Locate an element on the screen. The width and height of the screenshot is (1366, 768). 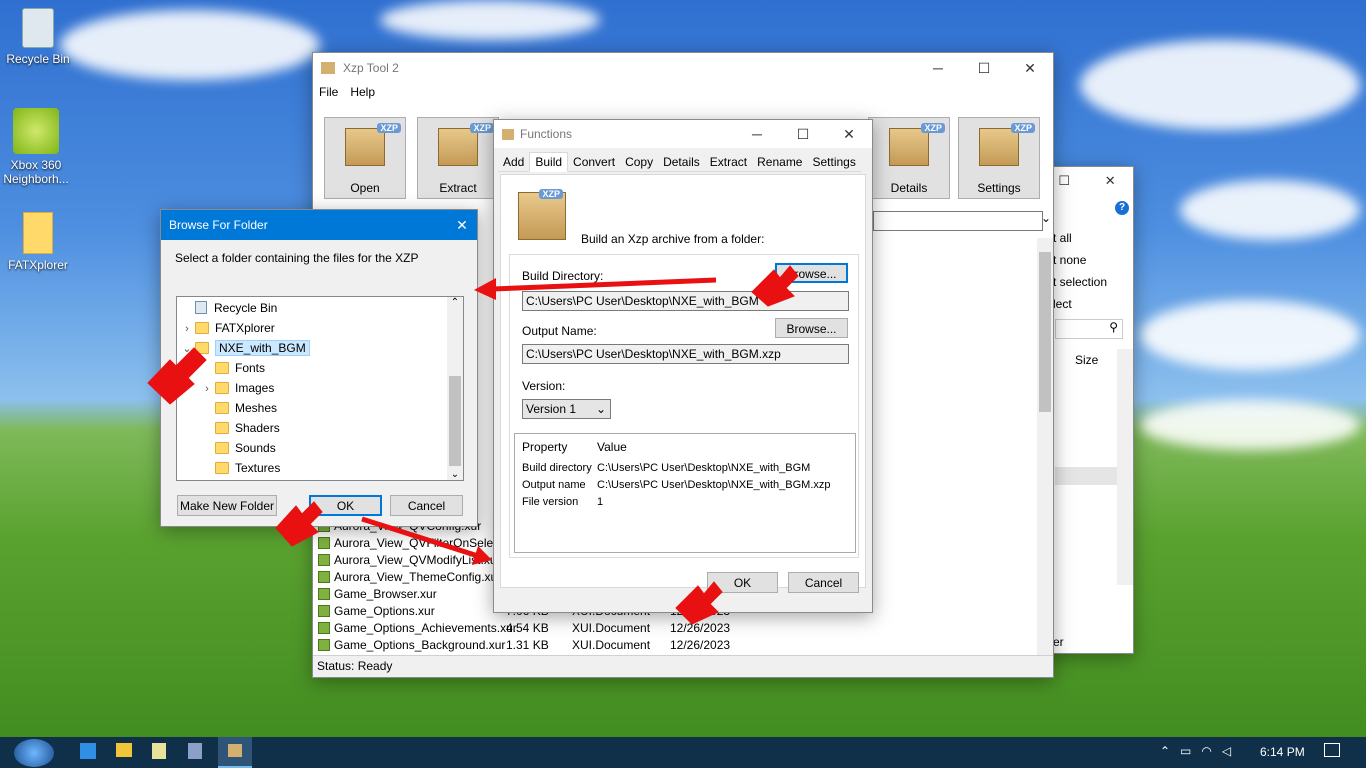
notepad-icon is located at coordinates (159, 751).